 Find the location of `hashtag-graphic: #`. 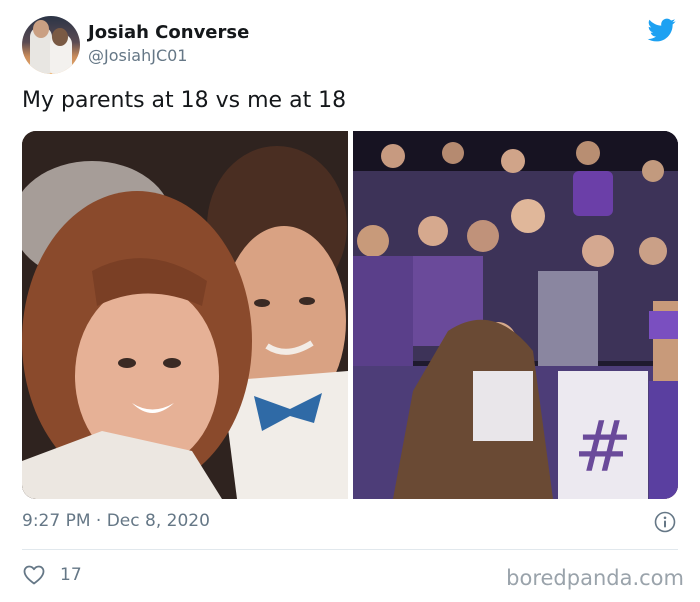

hashtag-graphic: # is located at coordinates (603, 447).